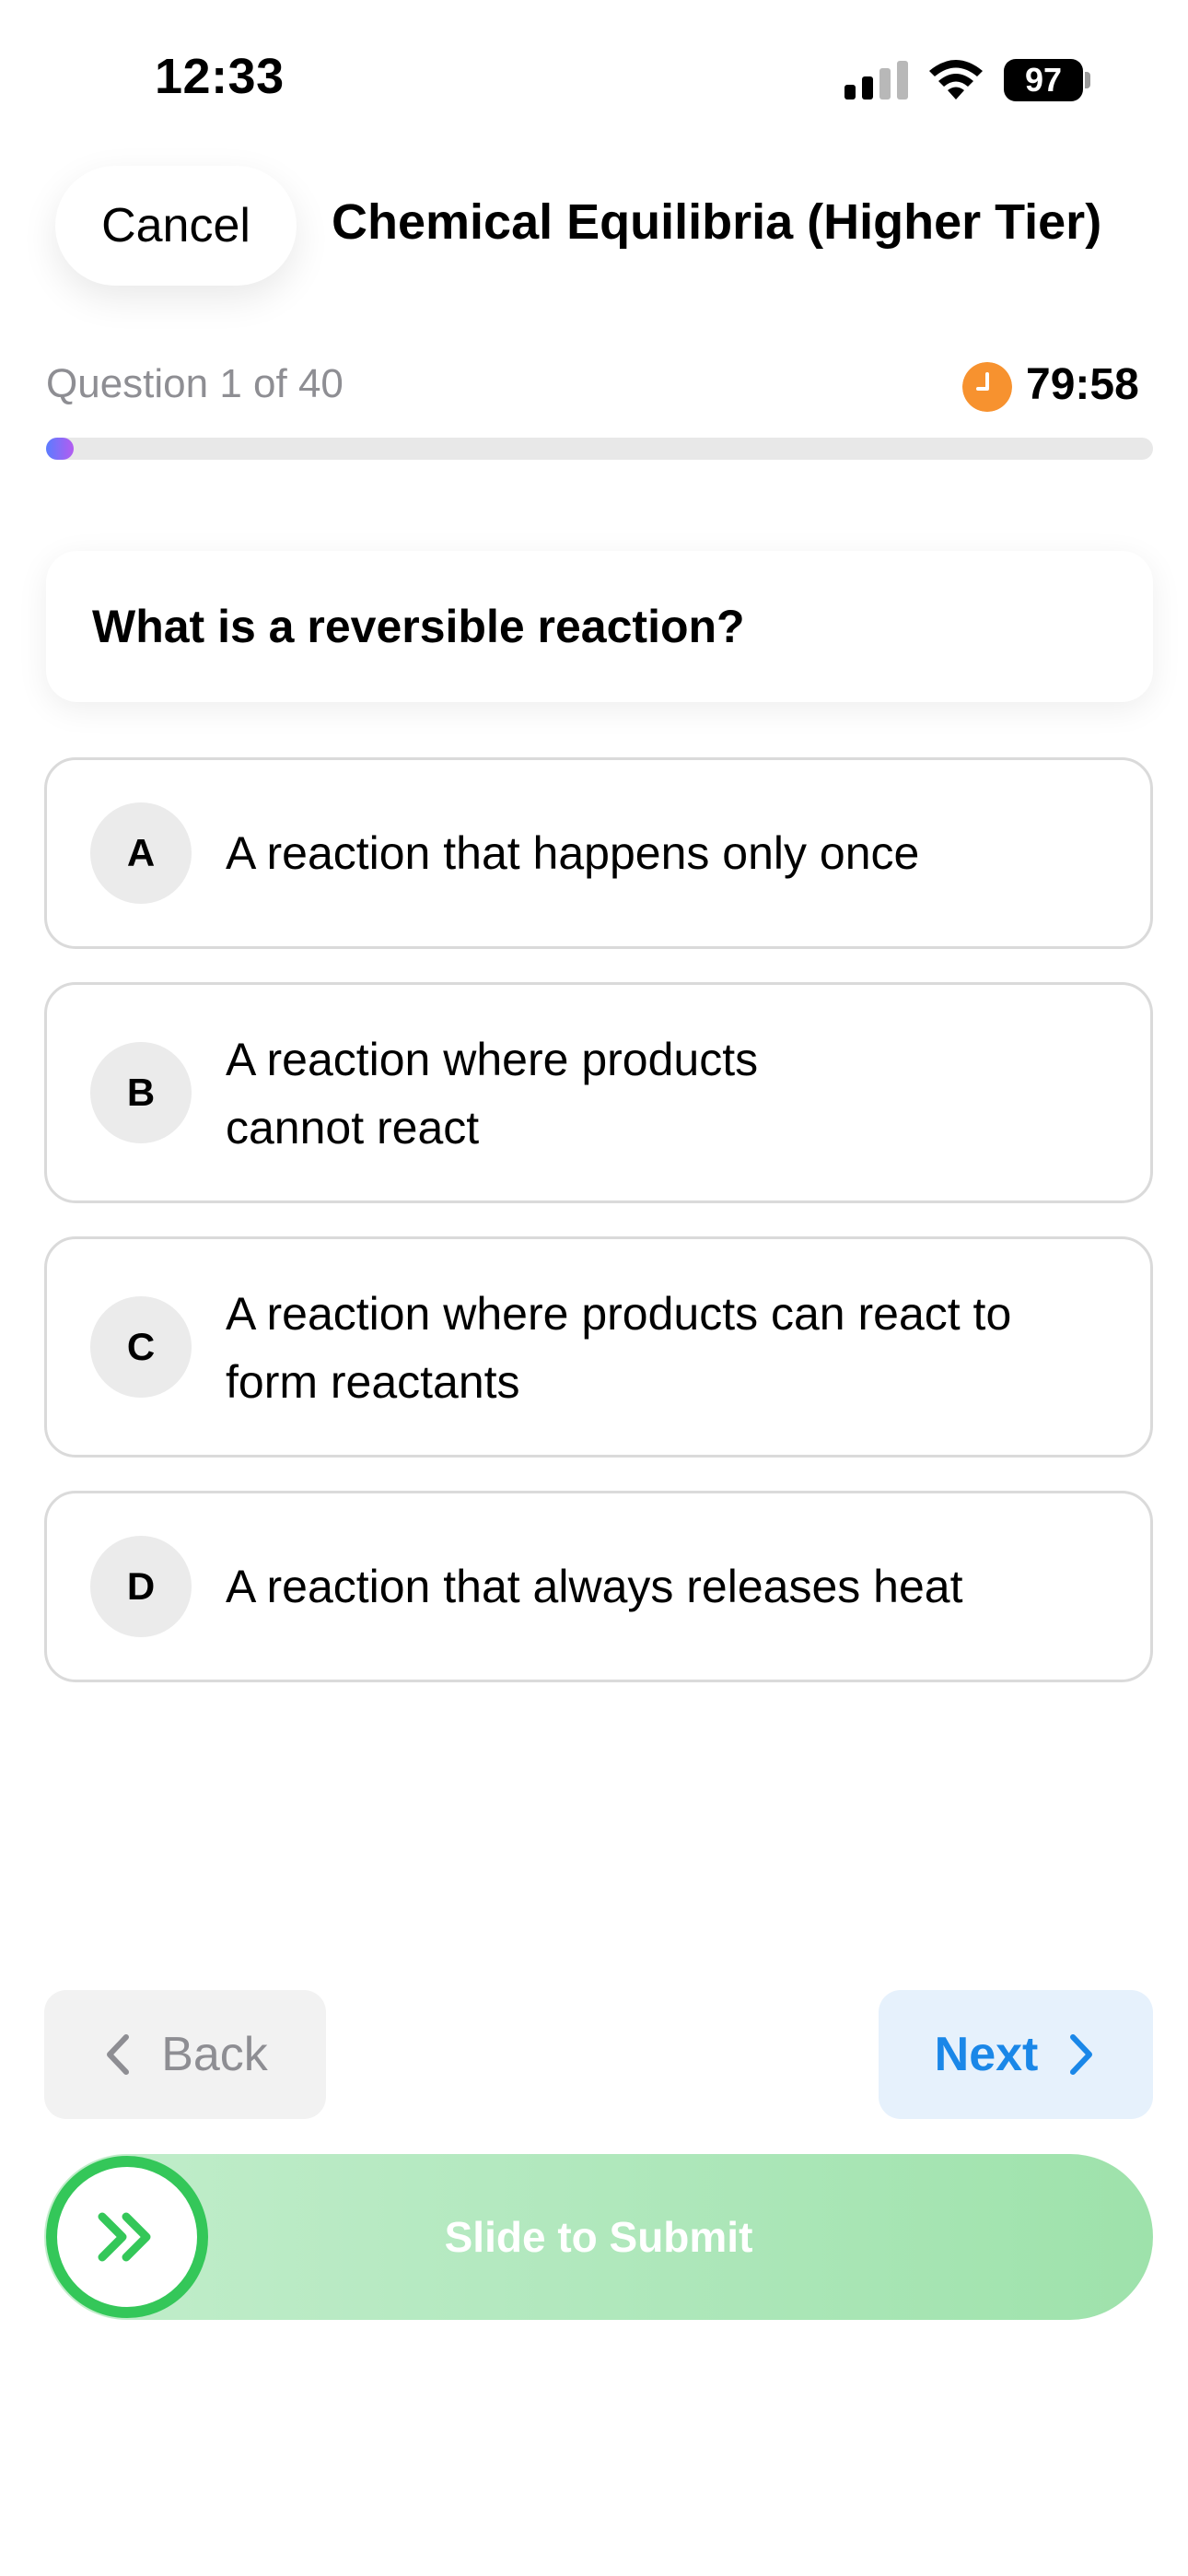 Image resolution: width=1188 pixels, height=2576 pixels. I want to click on chevron-left-icon, so click(119, 2054).